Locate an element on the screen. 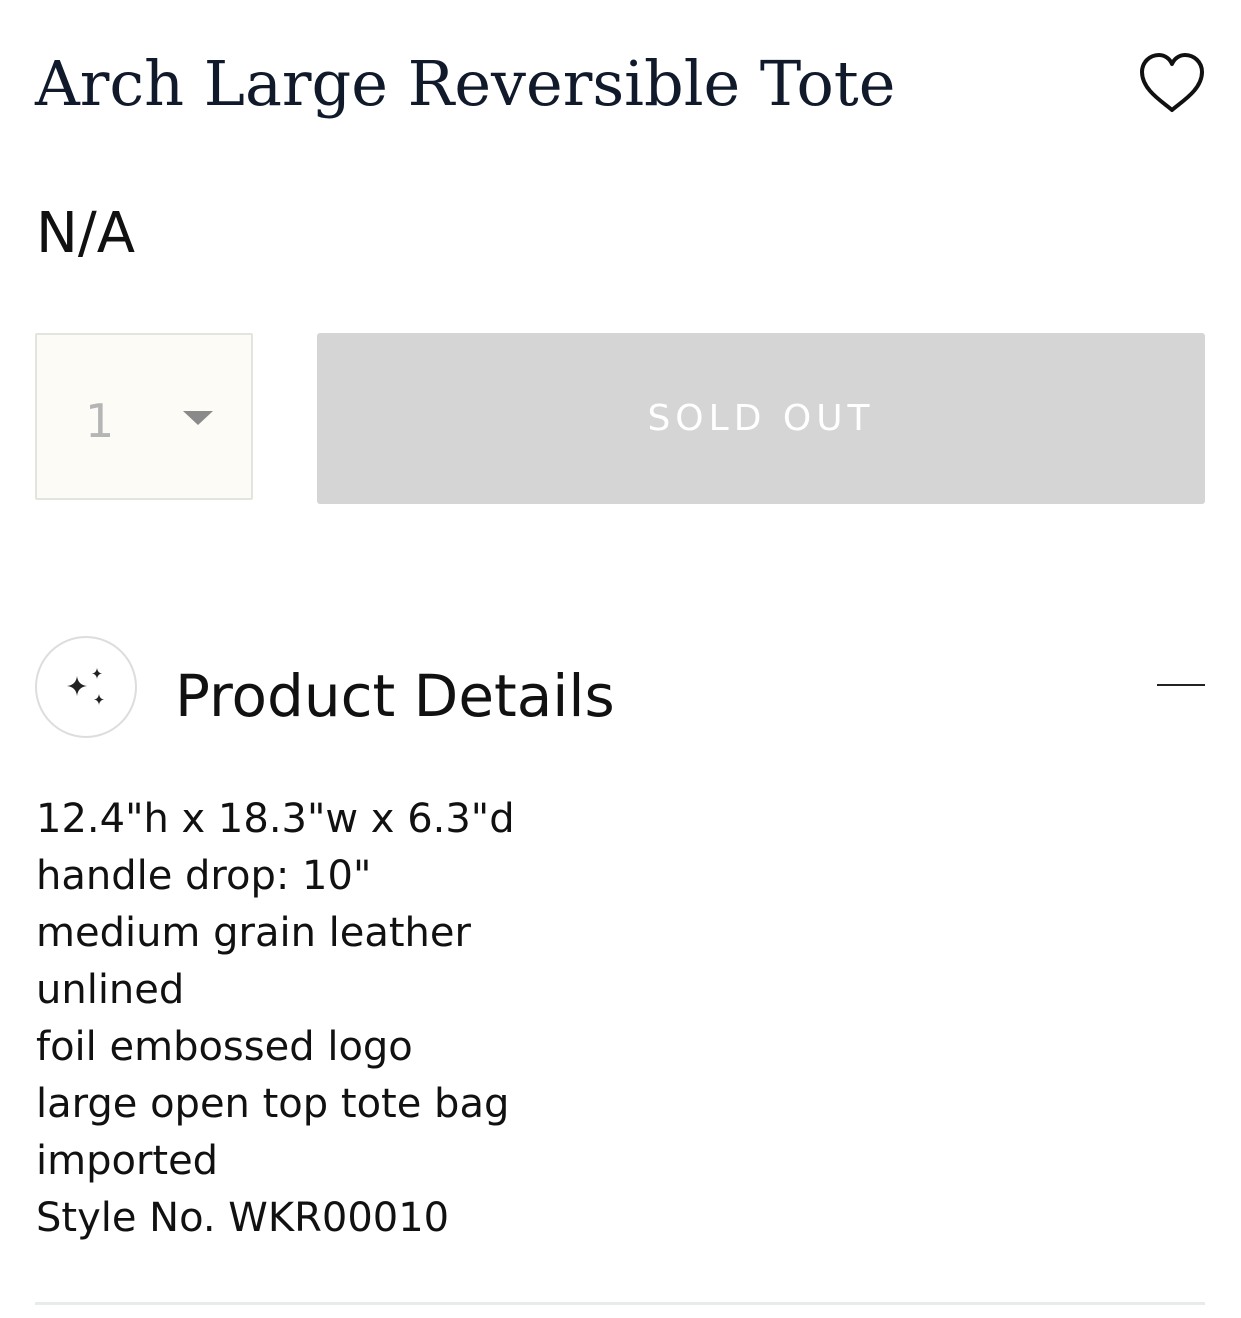  product-price: N/A is located at coordinates (86, 233).